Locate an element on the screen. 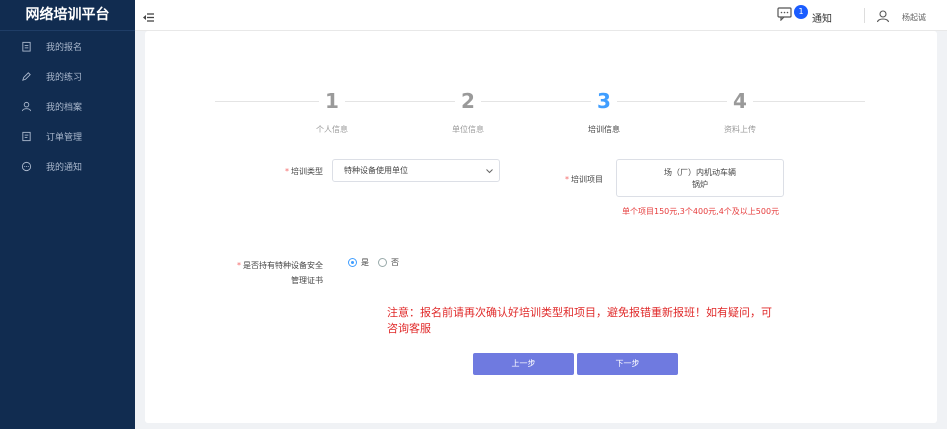  project-item: 锅炉 is located at coordinates (700, 184).